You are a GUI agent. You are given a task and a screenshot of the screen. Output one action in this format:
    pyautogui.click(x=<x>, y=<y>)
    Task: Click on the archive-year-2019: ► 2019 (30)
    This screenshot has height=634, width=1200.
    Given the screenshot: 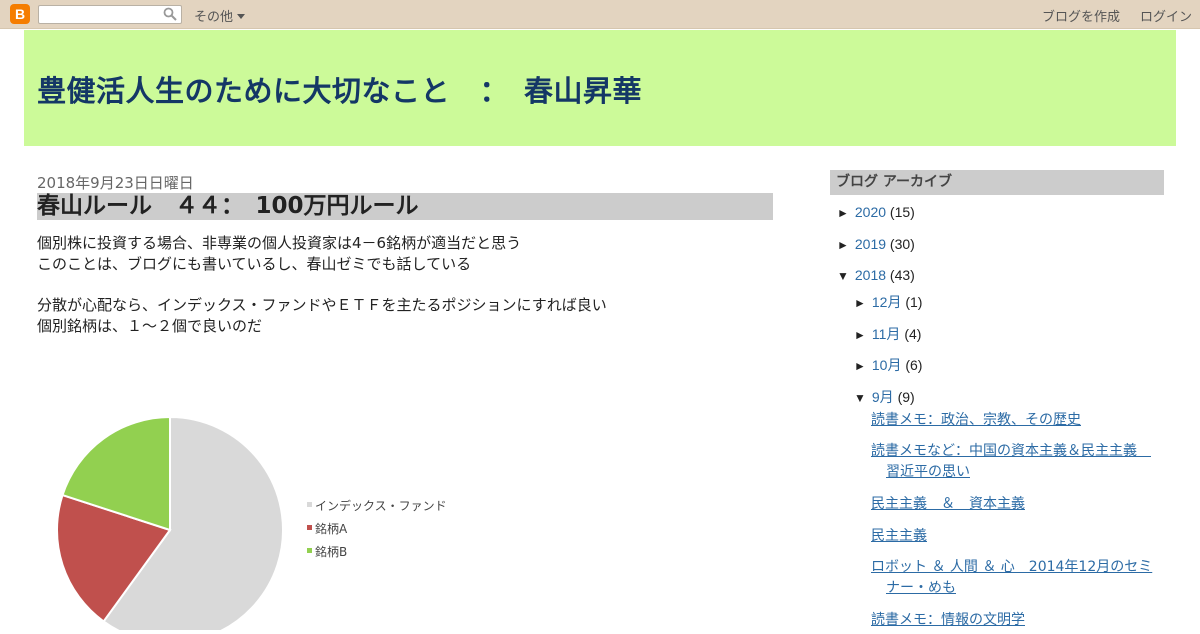 What is the action you would take?
    pyautogui.click(x=876, y=244)
    